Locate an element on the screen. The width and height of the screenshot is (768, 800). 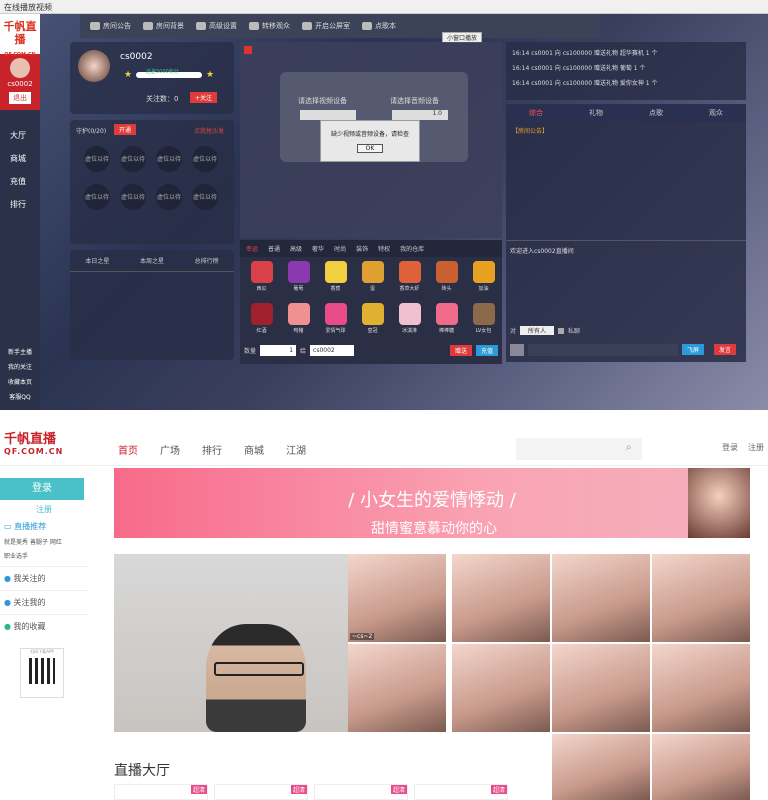
nav-plaza: 广场 is located at coordinates (170, 449).